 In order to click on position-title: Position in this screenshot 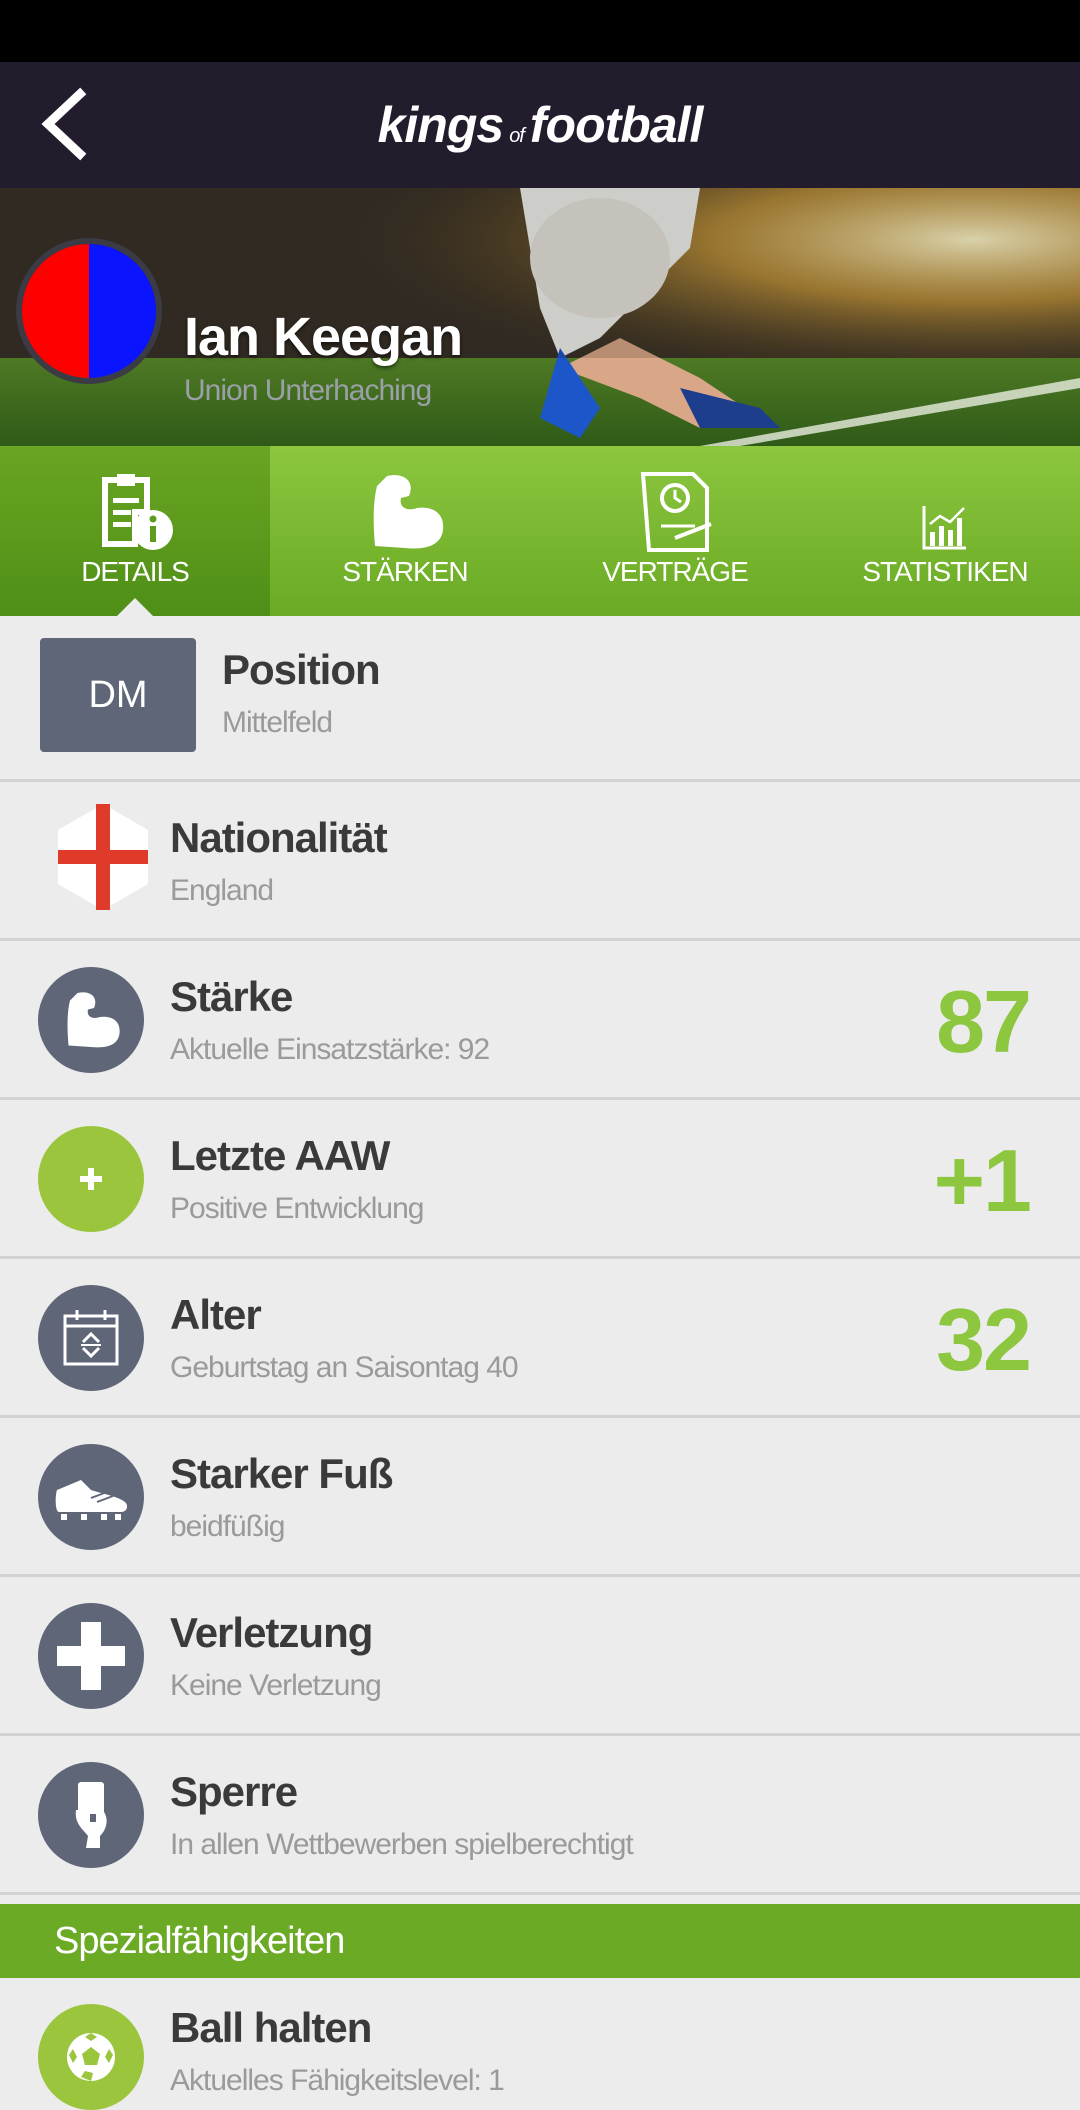, I will do `click(301, 669)`.